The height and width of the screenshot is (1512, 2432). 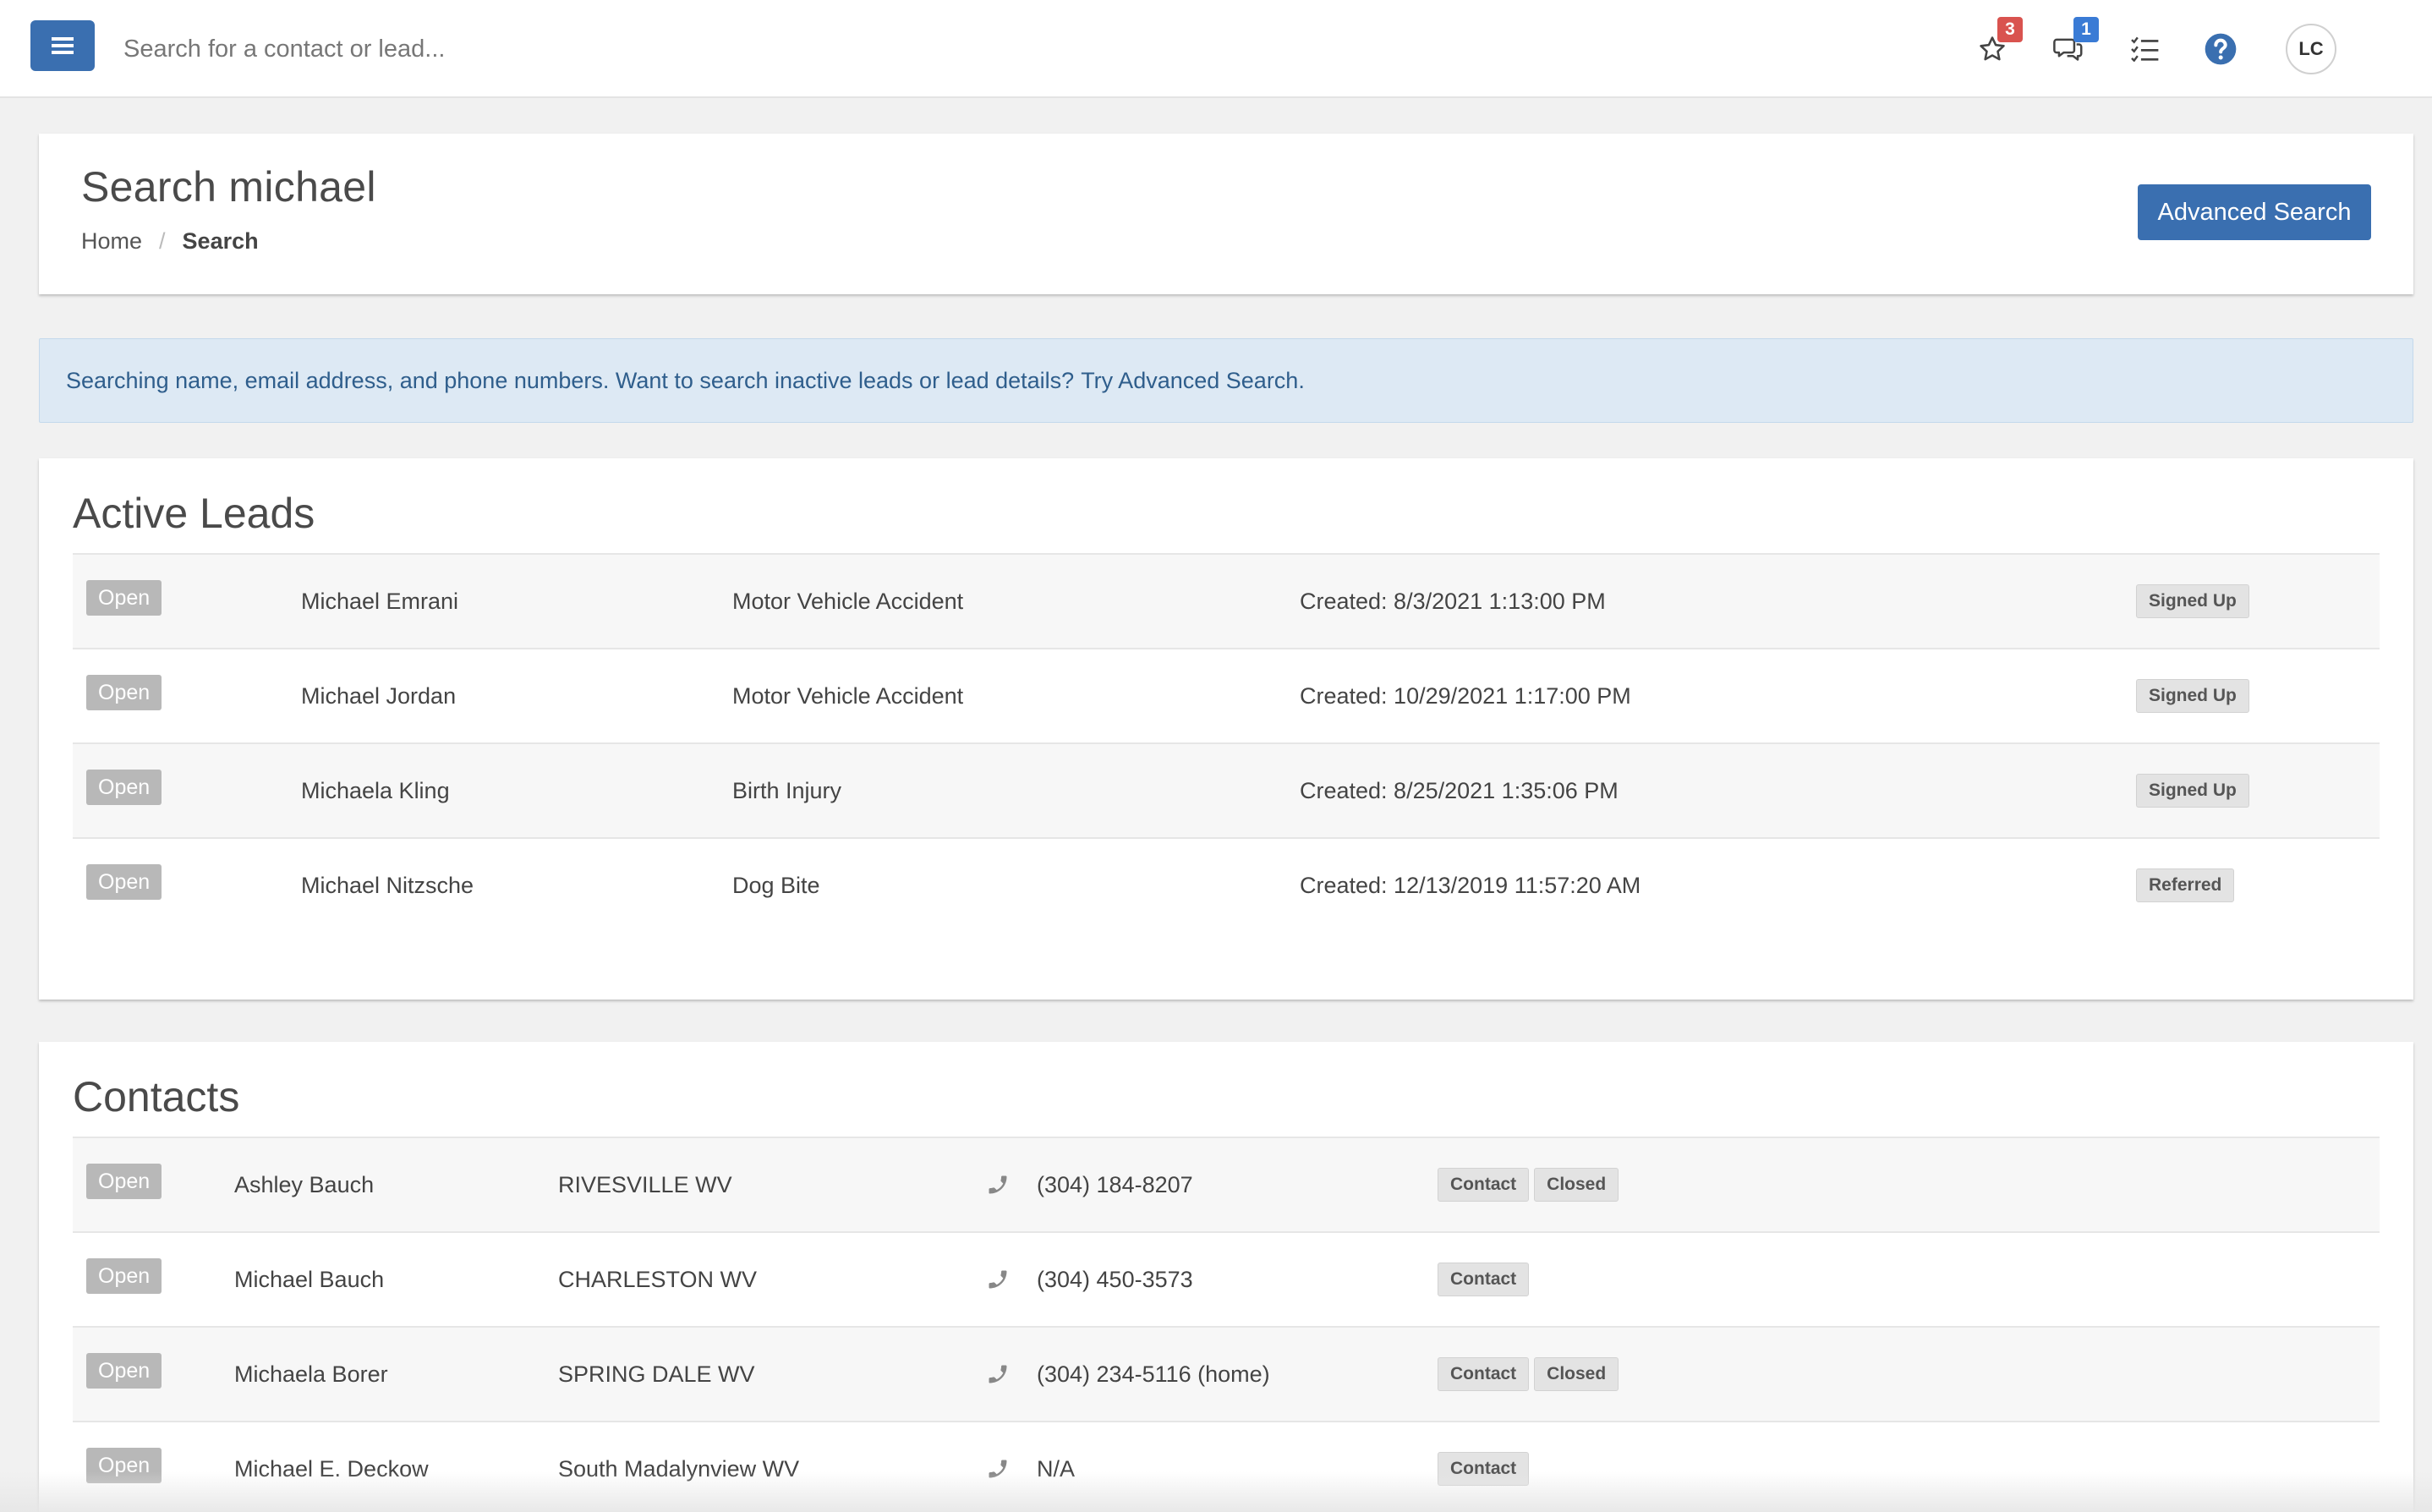 I want to click on global-search-input, so click(x=673, y=49).